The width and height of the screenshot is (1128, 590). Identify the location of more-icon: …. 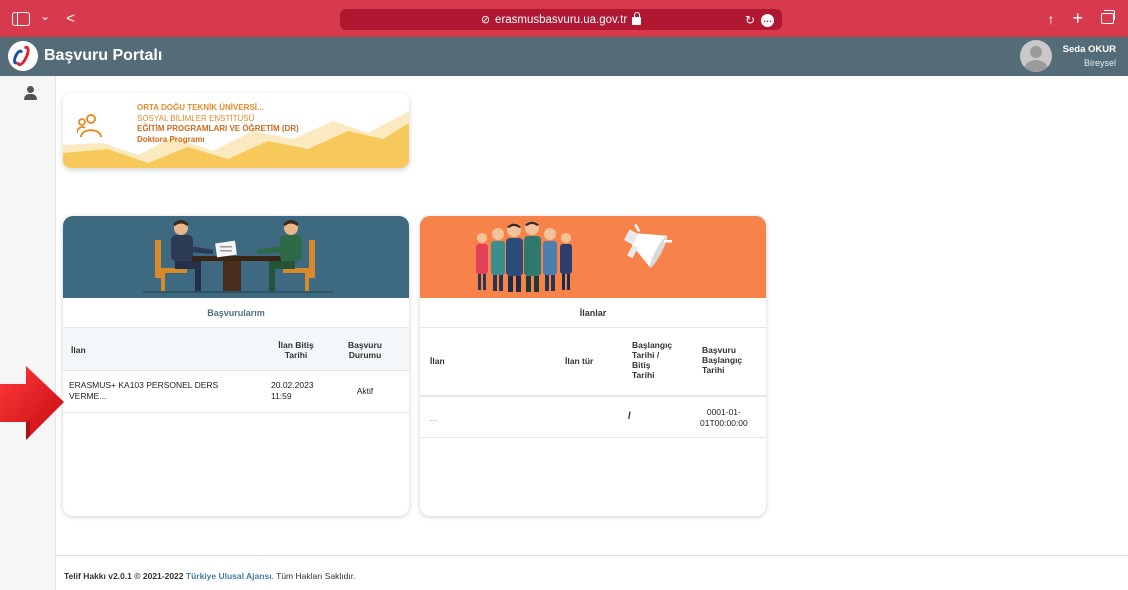
(767, 20).